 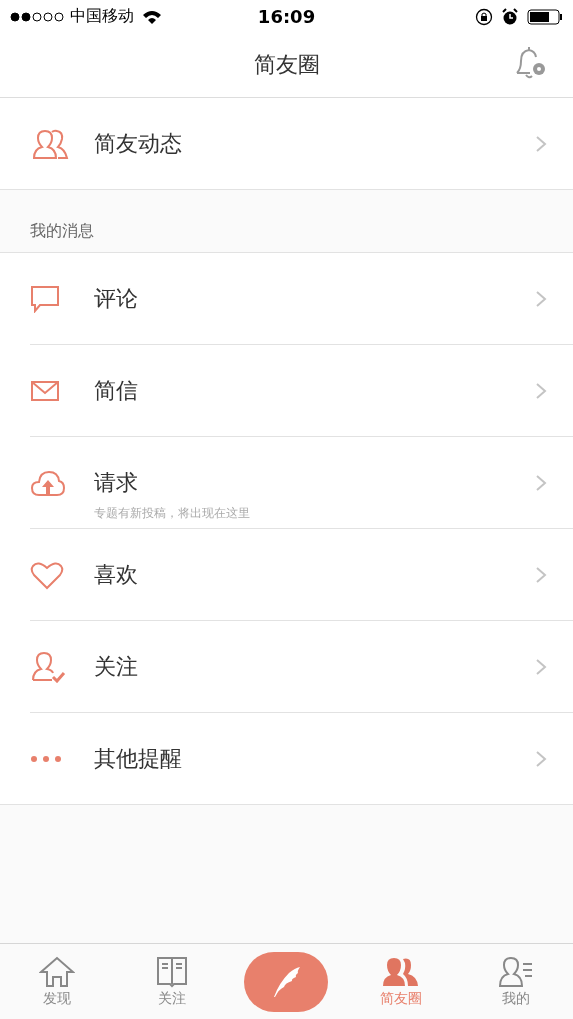 What do you see at coordinates (172, 513) in the screenshot?
I see `row-subtitle: 专题有新投稿，将出现在这里` at bounding box center [172, 513].